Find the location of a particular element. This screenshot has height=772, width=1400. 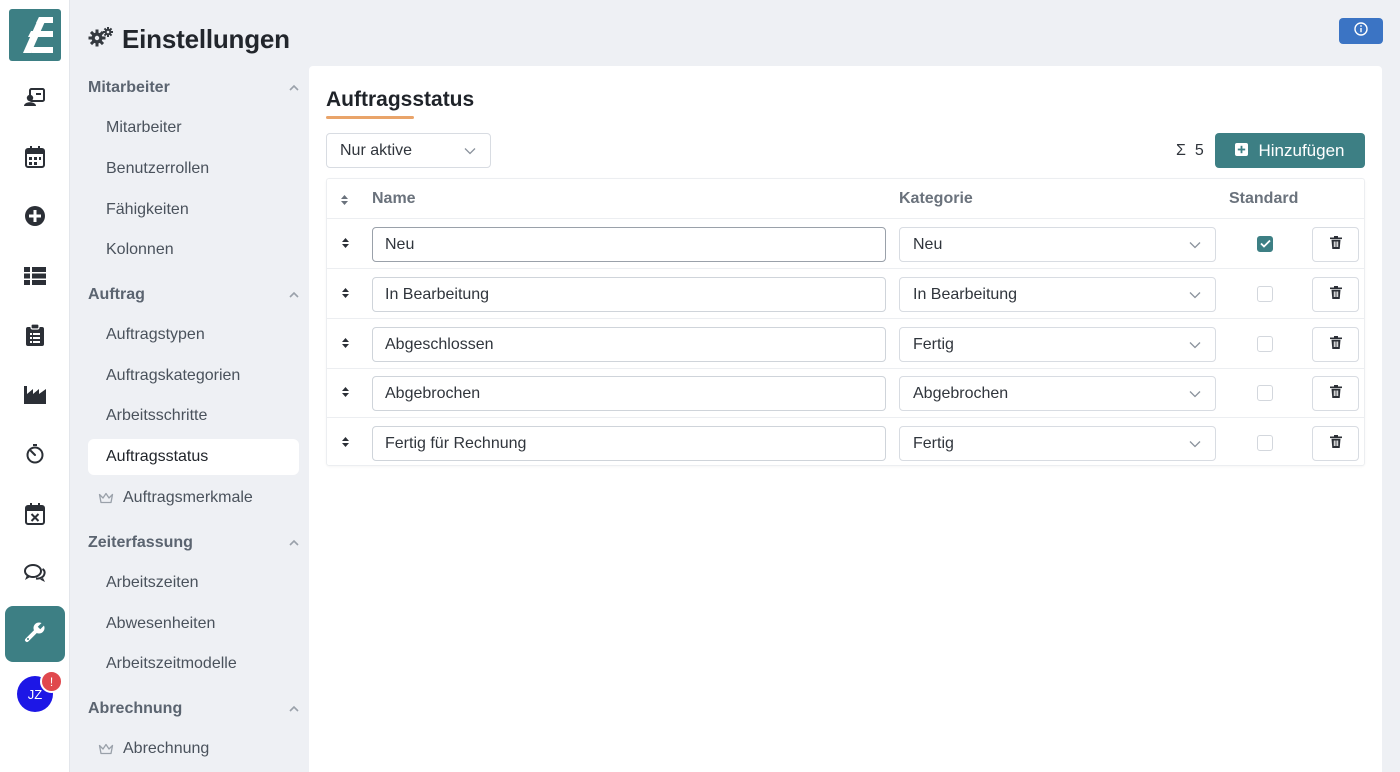

info-icon is located at coordinates (1361, 31).